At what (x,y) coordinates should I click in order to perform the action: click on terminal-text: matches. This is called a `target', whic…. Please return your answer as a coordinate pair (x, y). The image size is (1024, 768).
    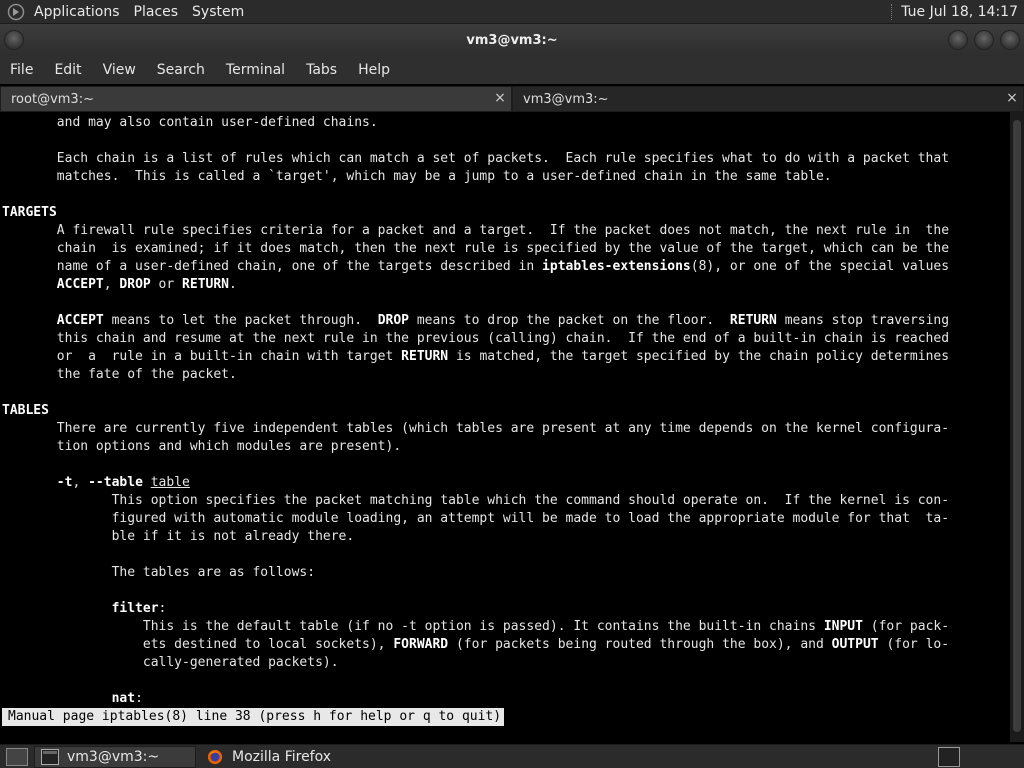
    Looking at the image, I should click on (417, 176).